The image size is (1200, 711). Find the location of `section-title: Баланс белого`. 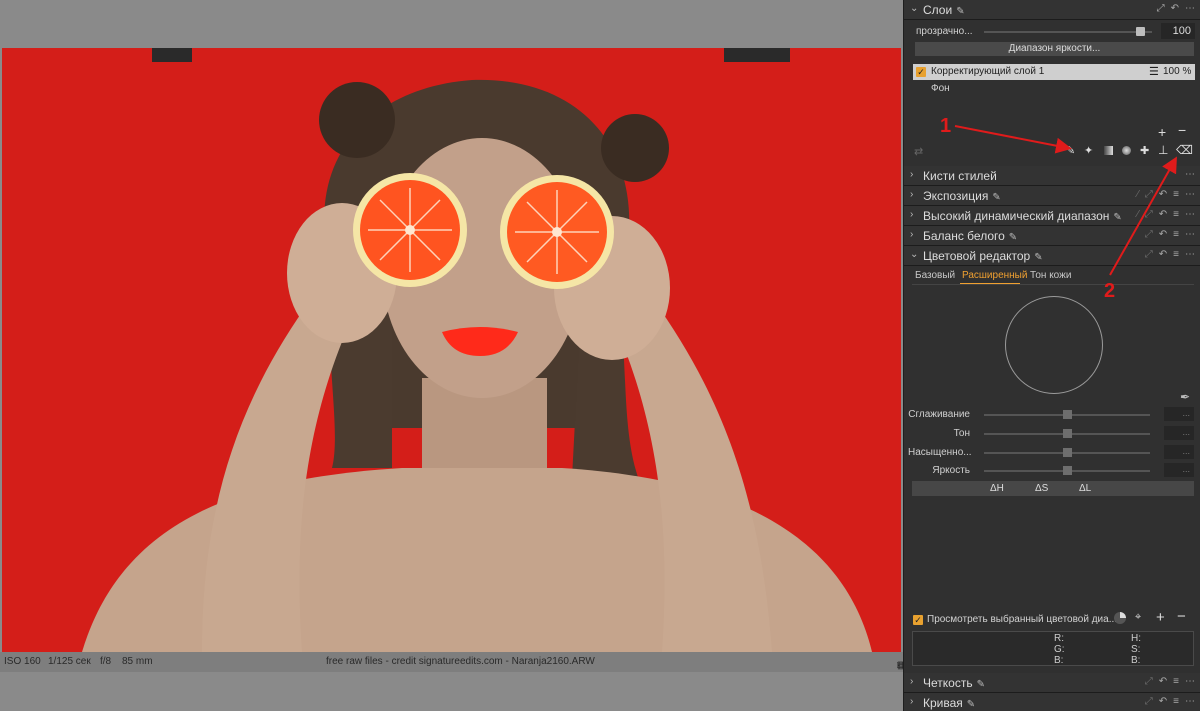

section-title: Баланс белого is located at coordinates (964, 236).